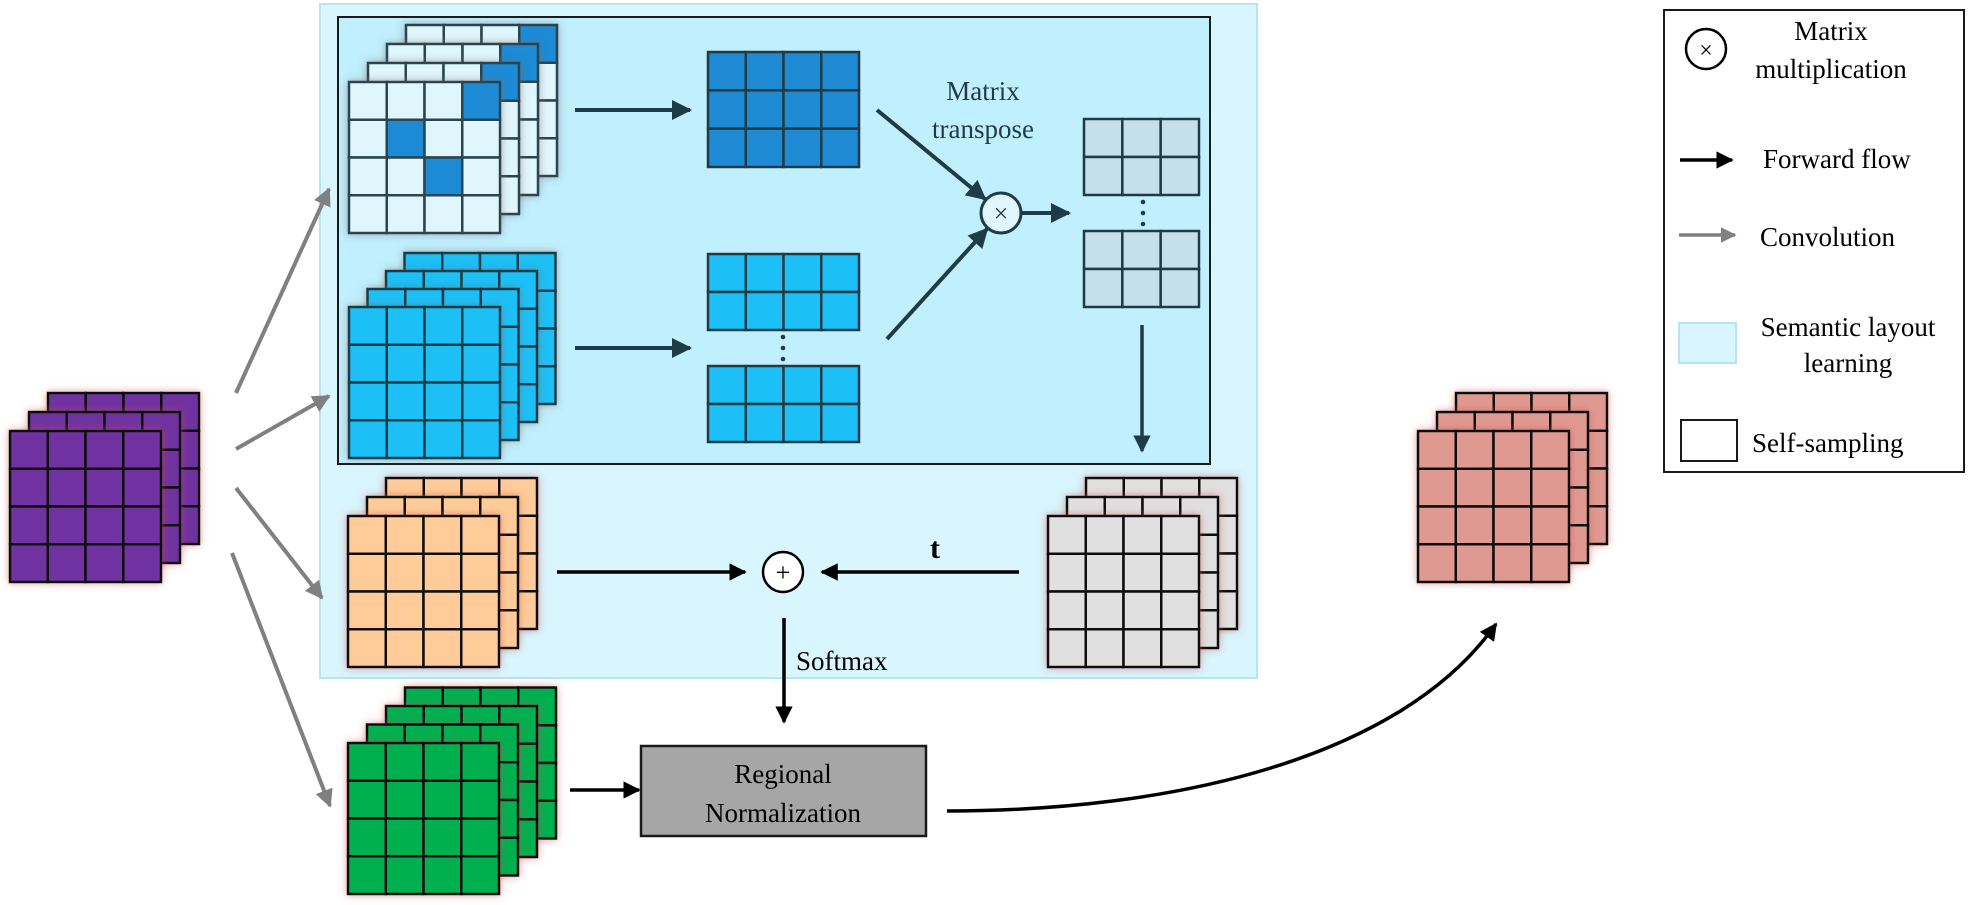  I want to click on add-operator: +, so click(783, 572).